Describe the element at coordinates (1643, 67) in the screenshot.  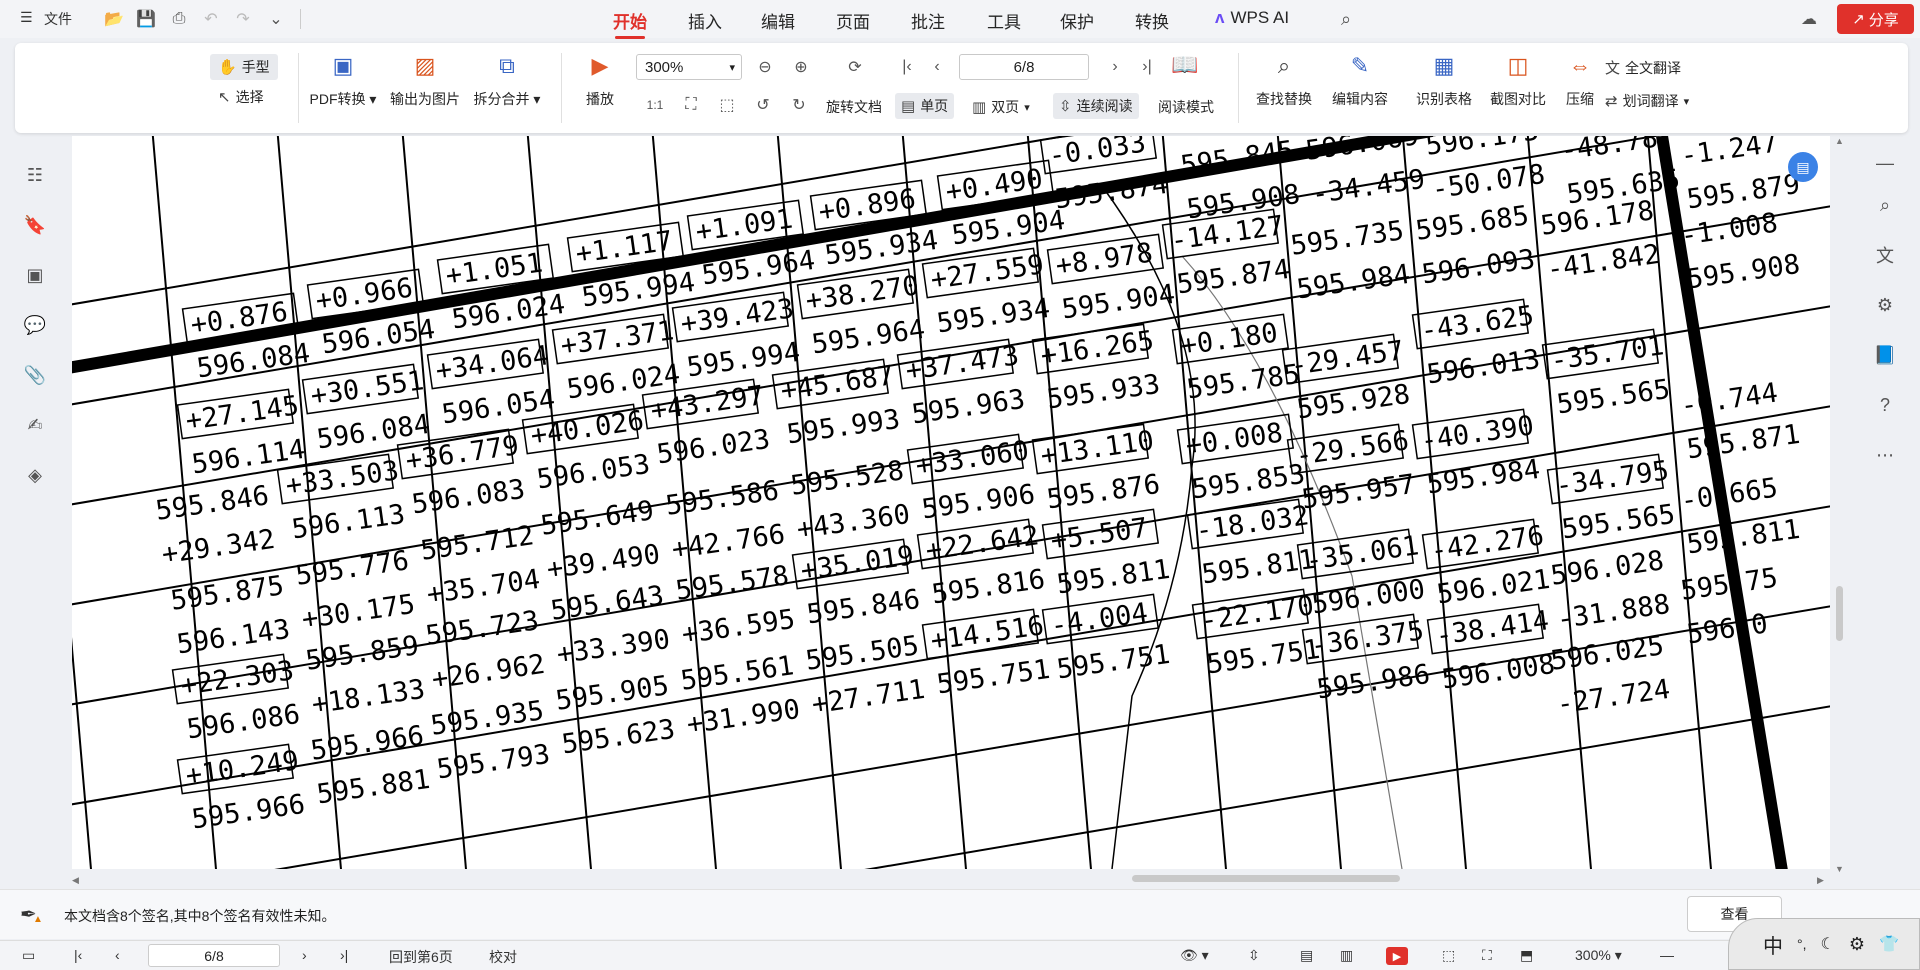
I see `full-translate-button: 文全文翻译` at that location.